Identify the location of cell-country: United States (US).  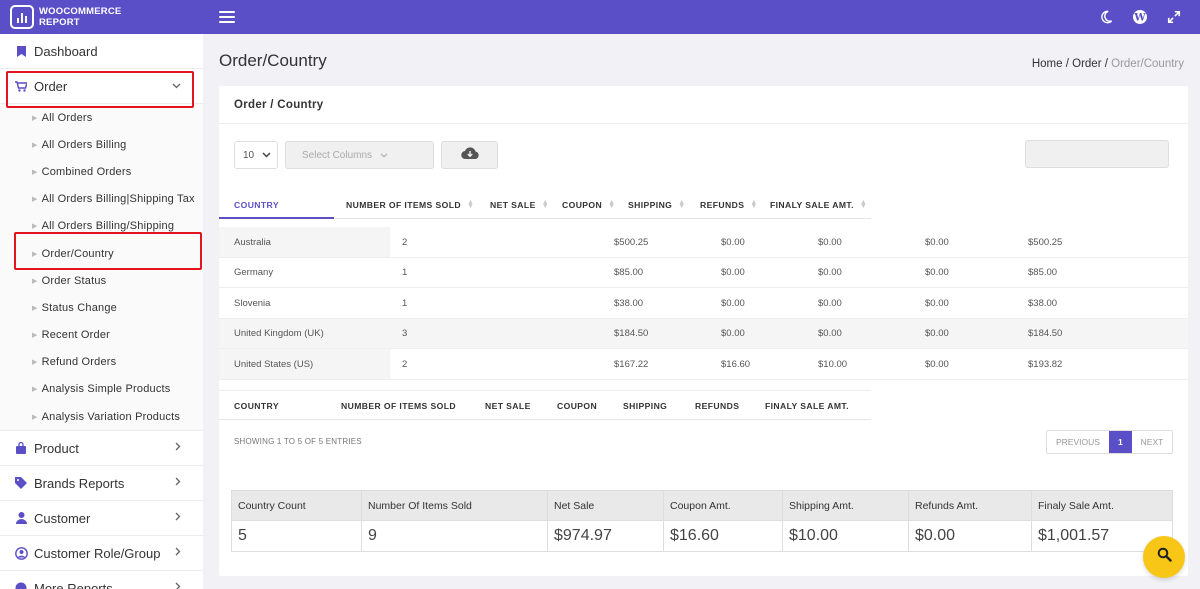
(274, 364).